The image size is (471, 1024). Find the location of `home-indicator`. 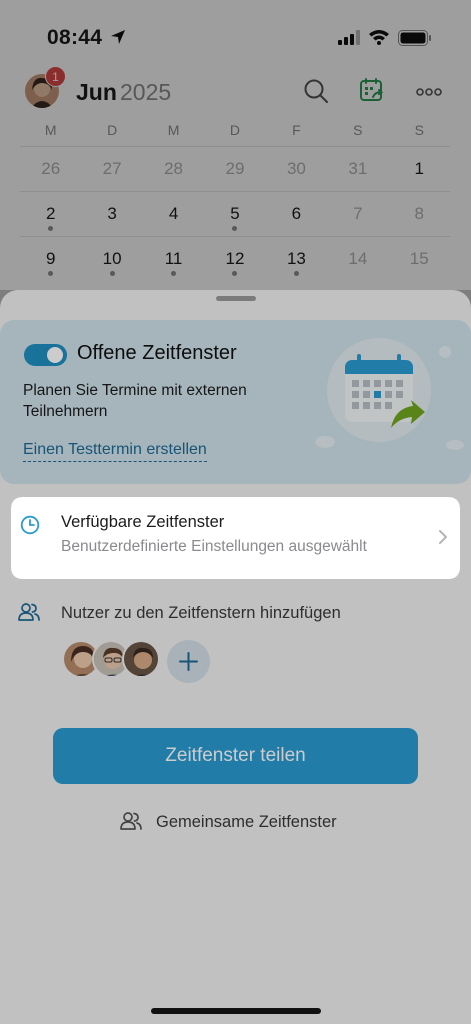

home-indicator is located at coordinates (236, 1011).